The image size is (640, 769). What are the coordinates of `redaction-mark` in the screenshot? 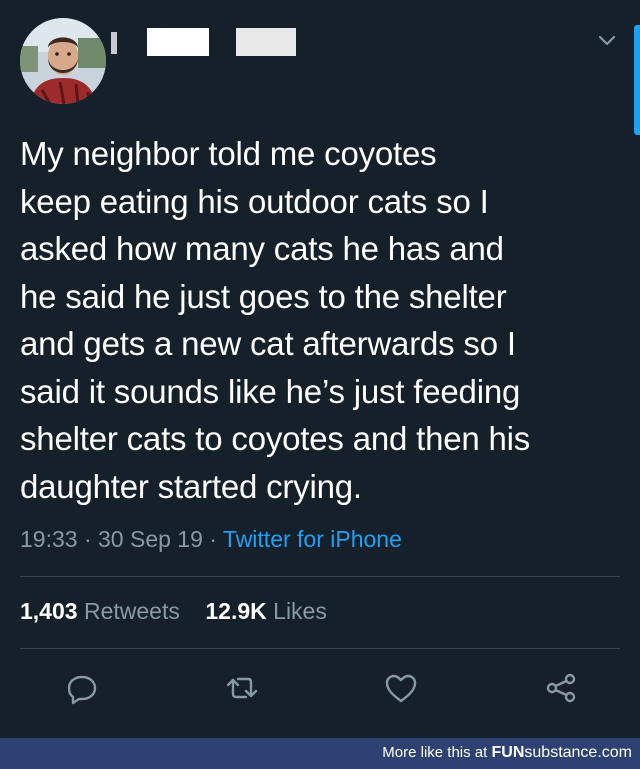 It's located at (114, 43).